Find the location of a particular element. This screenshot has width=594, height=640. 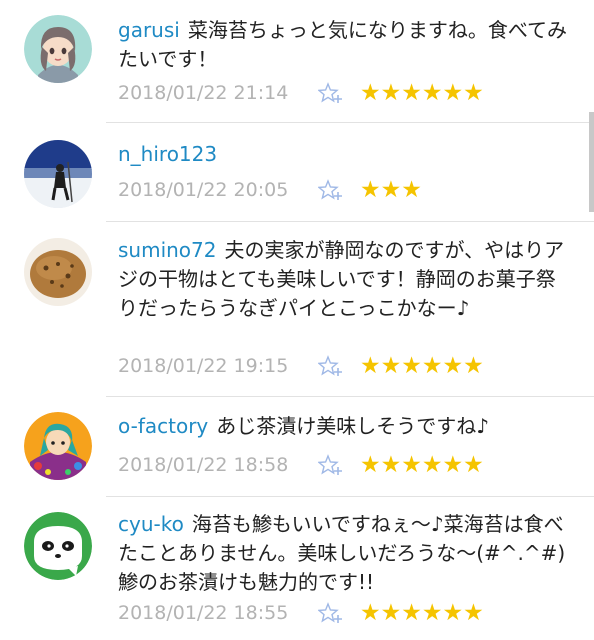

username-link: garusi is located at coordinates (149, 30).